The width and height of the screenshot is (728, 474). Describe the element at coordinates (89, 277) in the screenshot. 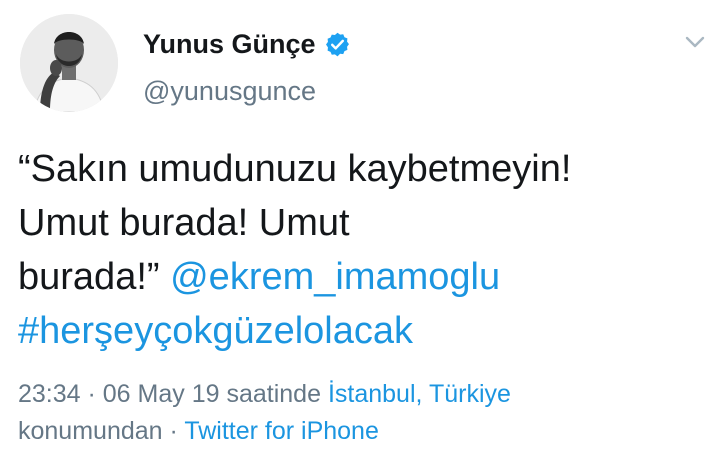

I see `tweet-text-fragment: burada!”` at that location.